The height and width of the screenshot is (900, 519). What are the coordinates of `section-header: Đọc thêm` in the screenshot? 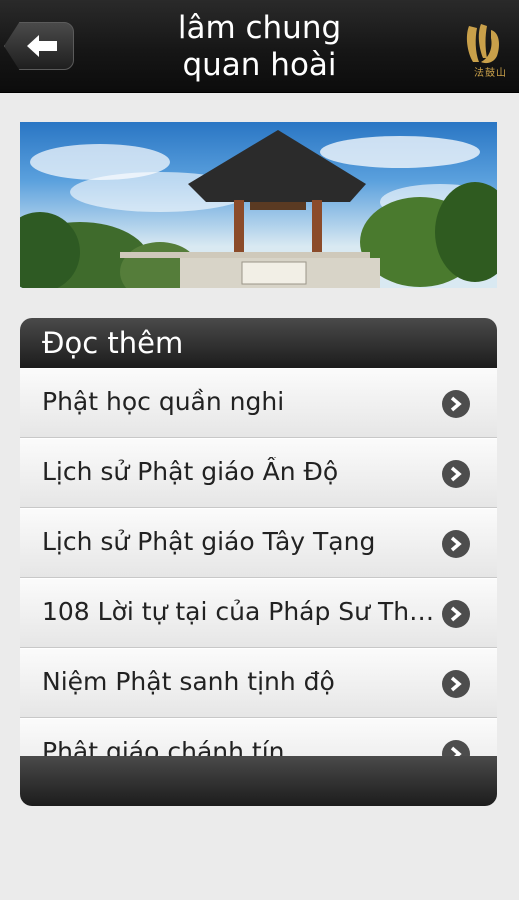 It's located at (258, 343).